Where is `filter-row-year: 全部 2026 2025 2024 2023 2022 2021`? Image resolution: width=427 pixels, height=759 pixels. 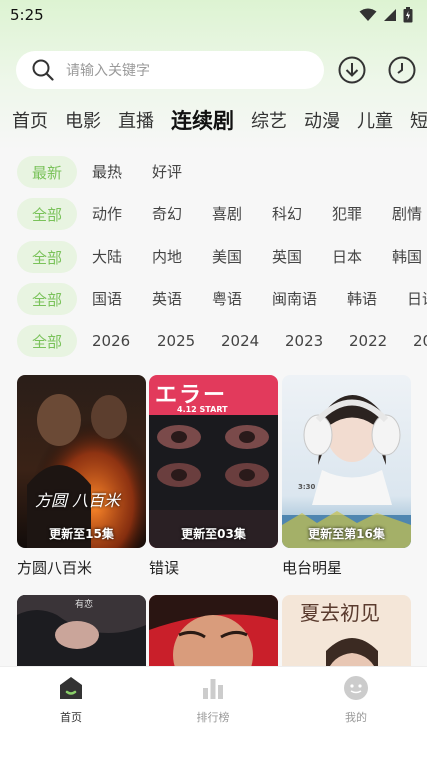
filter-row-year: 全部 2026 2025 2024 2023 2022 2021 is located at coordinates (213, 341).